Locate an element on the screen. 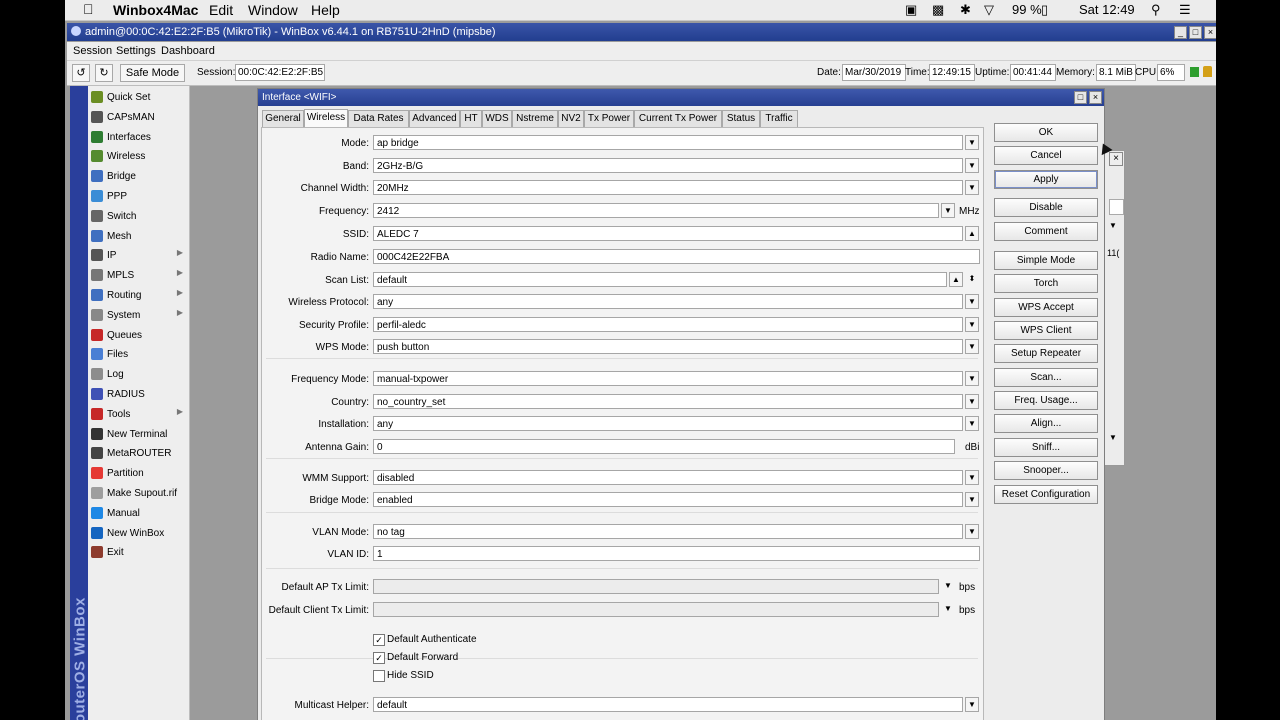 This screenshot has width=1280, height=720. redo-icon: ↻ is located at coordinates (104, 73).